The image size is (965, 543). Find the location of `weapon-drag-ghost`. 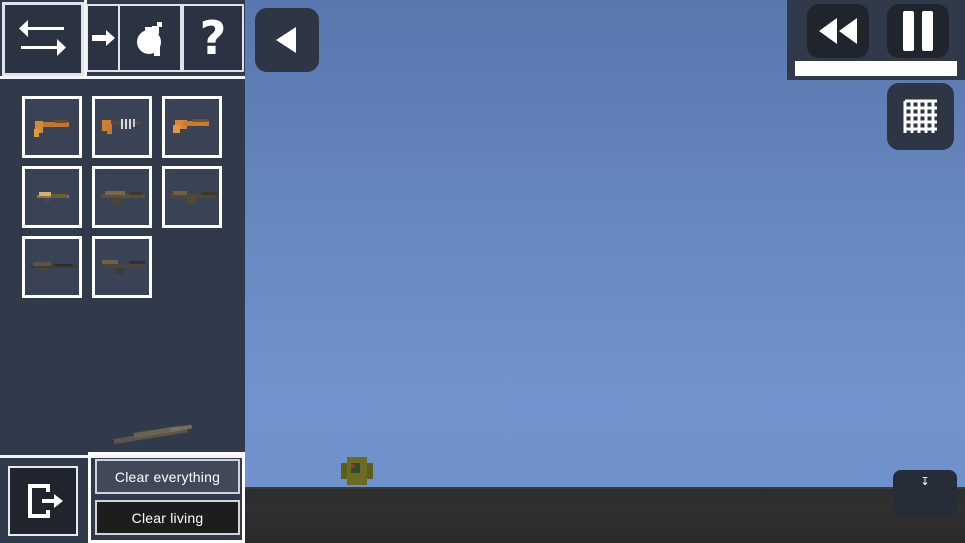

weapon-drag-ghost is located at coordinates (156, 439).